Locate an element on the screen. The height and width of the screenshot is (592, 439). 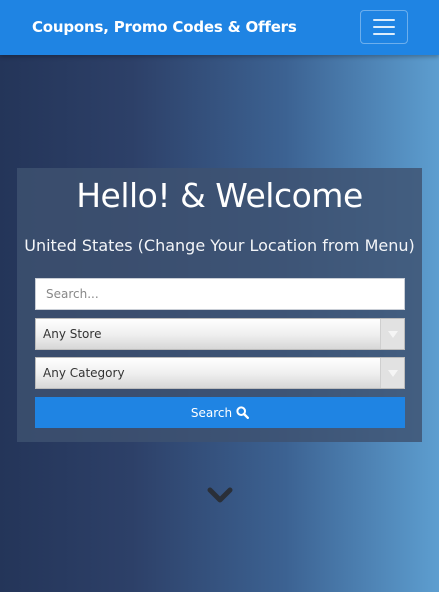
category-select: Any Category is located at coordinates (220, 373).